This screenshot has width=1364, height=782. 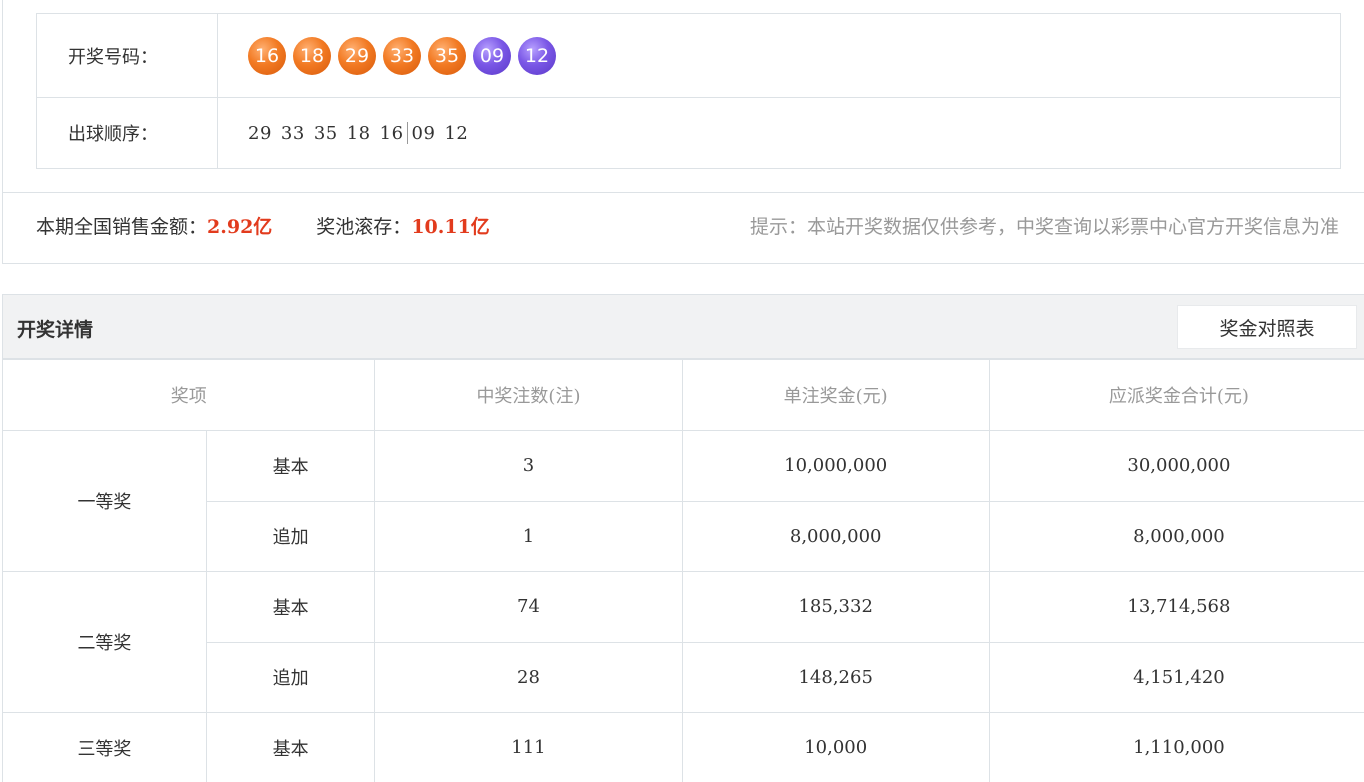 What do you see at coordinates (391, 133) in the screenshot?
I see `order-number: 16` at bounding box center [391, 133].